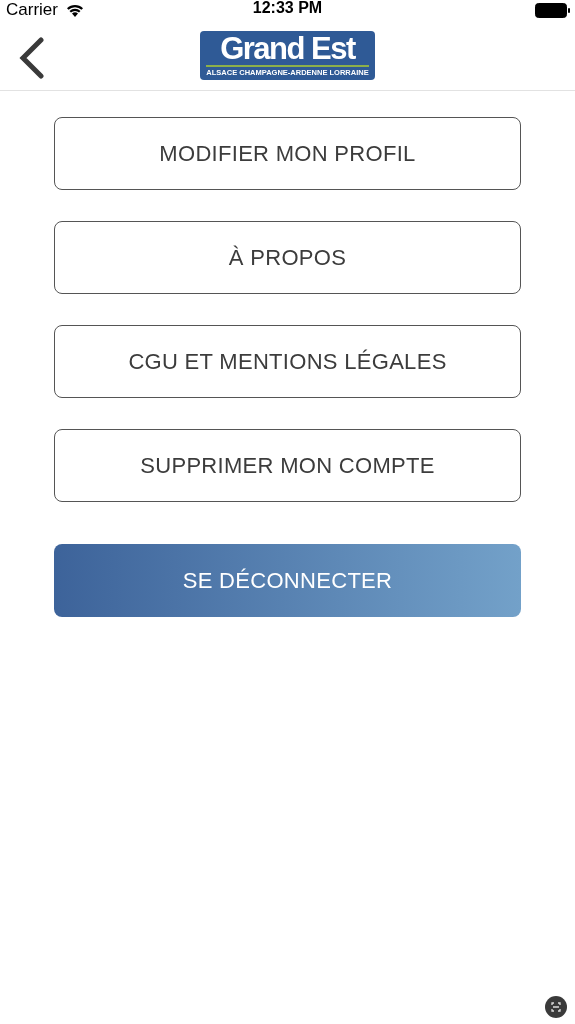  Describe the element at coordinates (287, 465) in the screenshot. I see `menu-button: SUPPRIMER MON COMPTE` at that location.